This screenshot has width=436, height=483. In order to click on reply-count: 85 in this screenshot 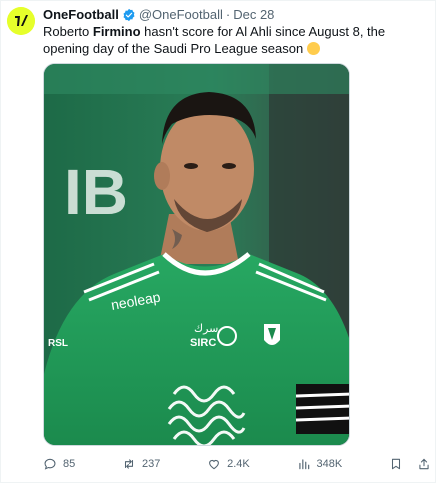, I will do `click(69, 464)`.